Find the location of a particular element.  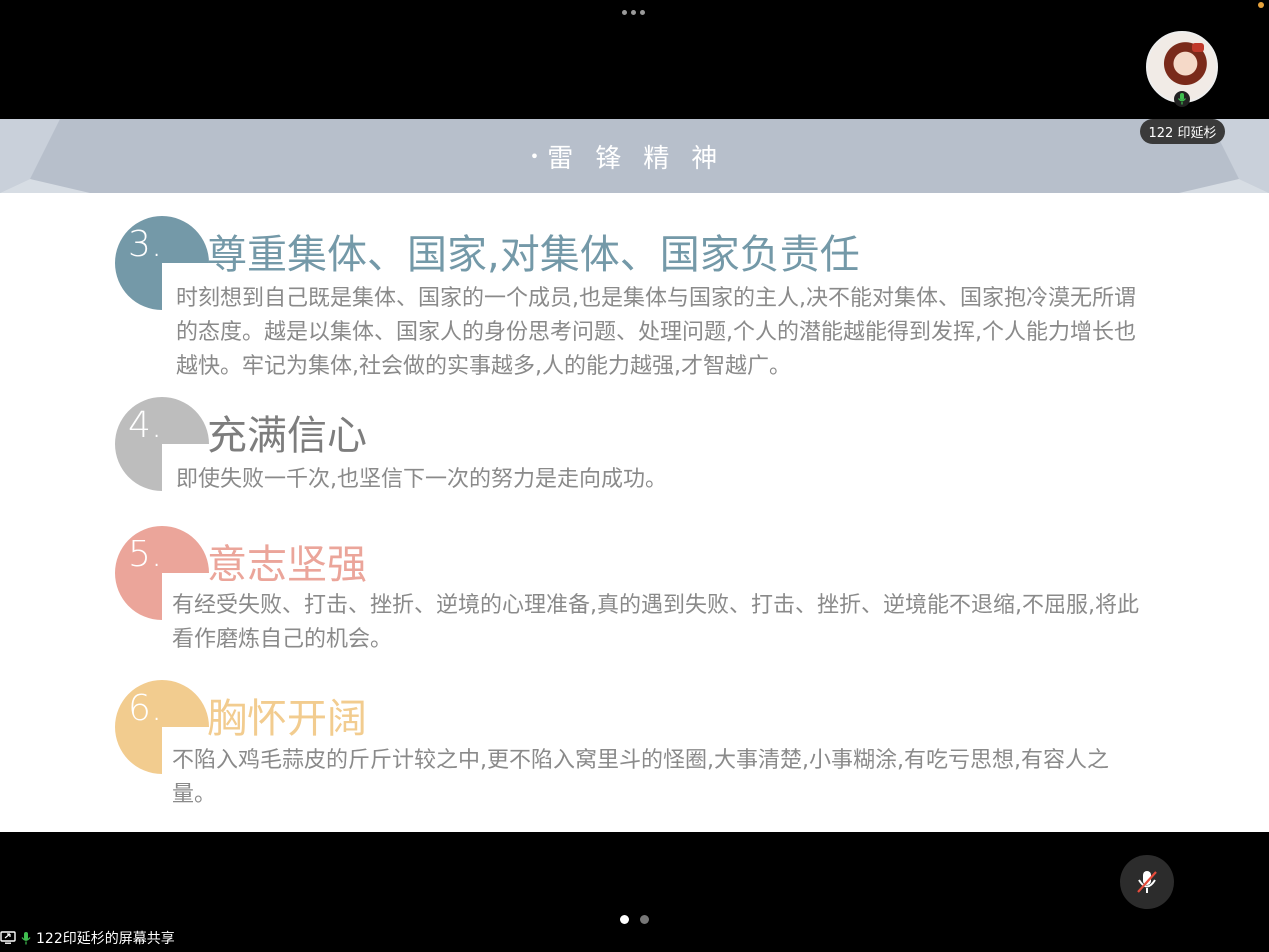

more-options-icon is located at coordinates (633, 12).